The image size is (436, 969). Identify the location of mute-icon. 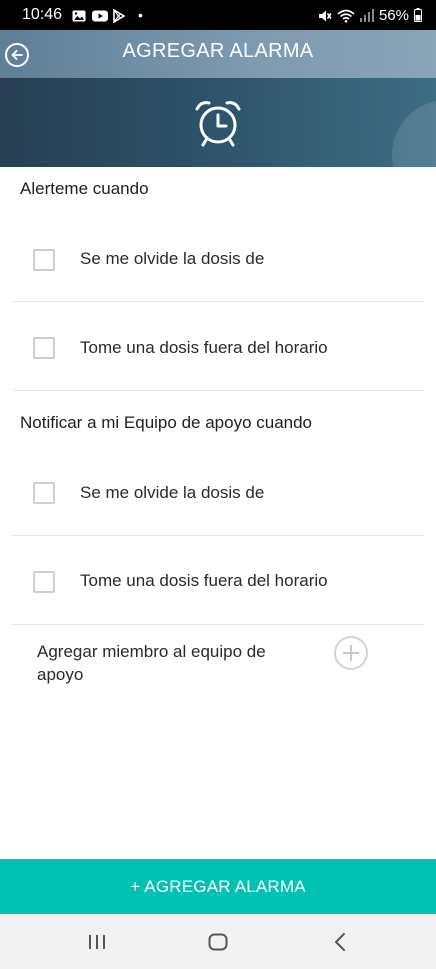
(325, 15).